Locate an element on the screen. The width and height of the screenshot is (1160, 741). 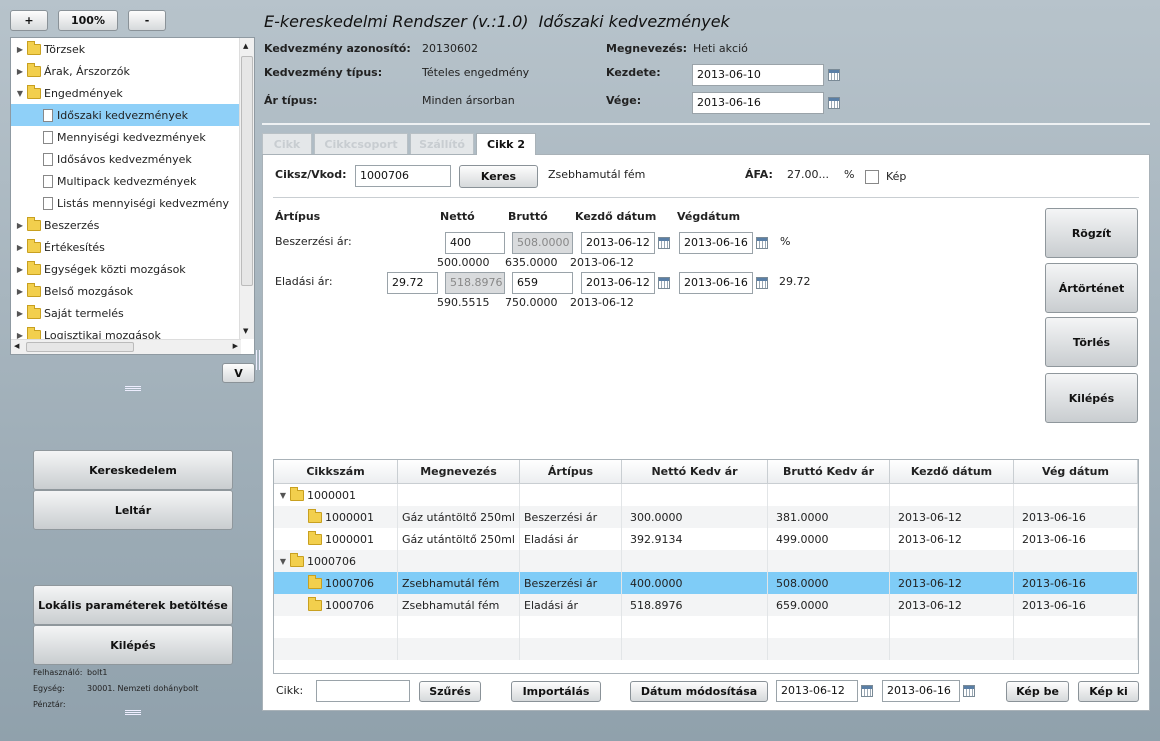
tree-item: Időszaki kedvezmények is located at coordinates (125, 115).